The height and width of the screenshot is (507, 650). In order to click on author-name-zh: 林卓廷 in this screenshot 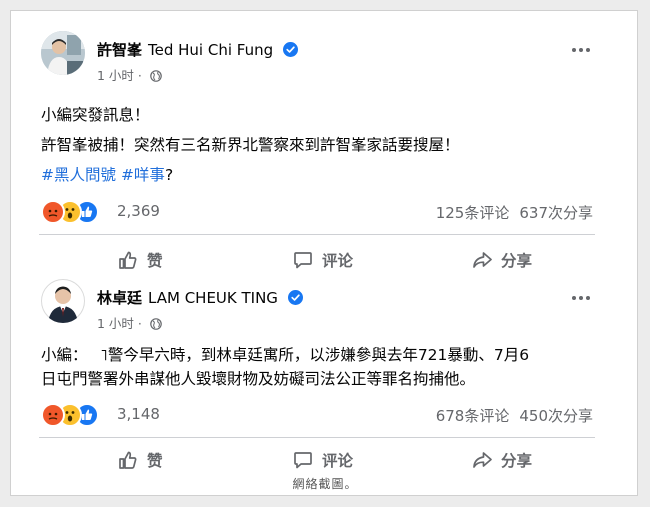, I will do `click(119, 298)`.